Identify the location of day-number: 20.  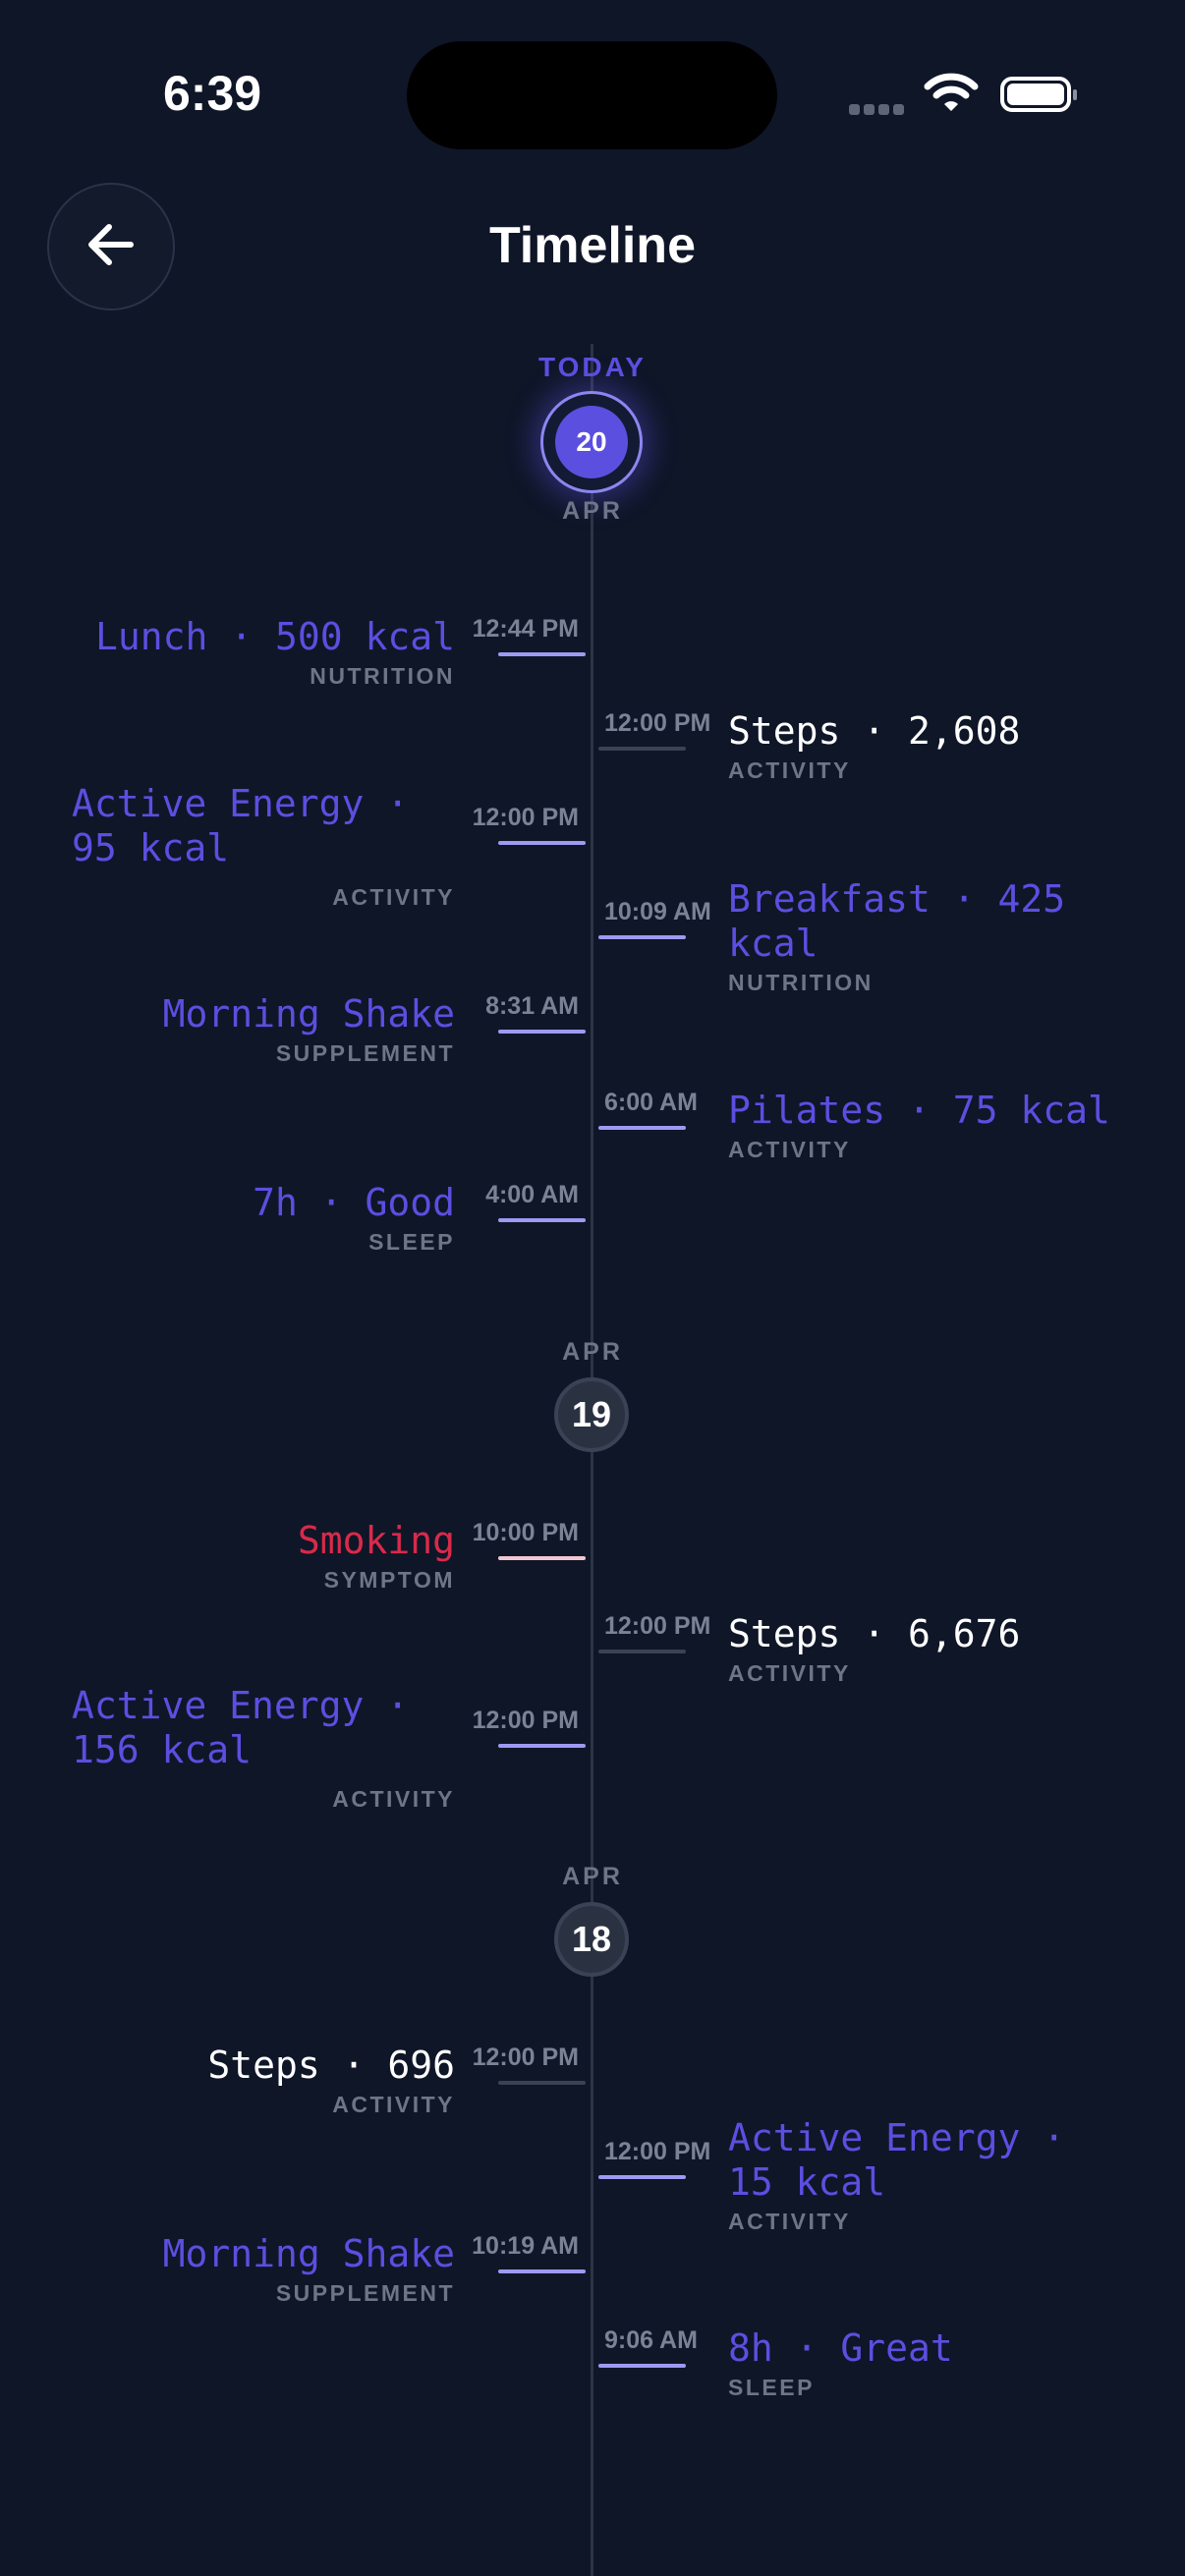
(592, 442).